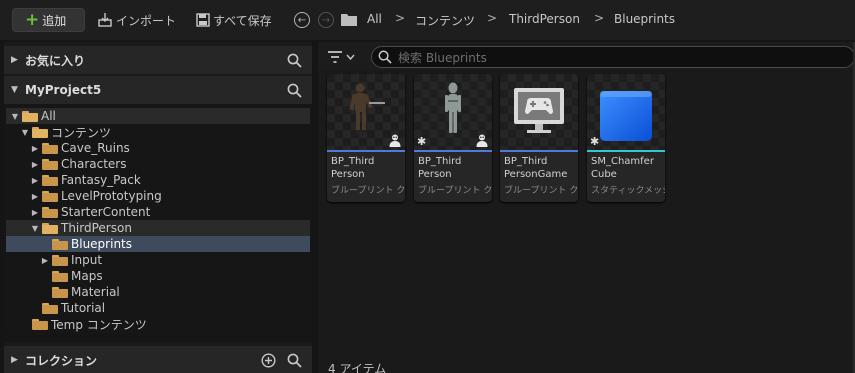  Describe the element at coordinates (158, 338) in the screenshot. I see `divider` at that location.